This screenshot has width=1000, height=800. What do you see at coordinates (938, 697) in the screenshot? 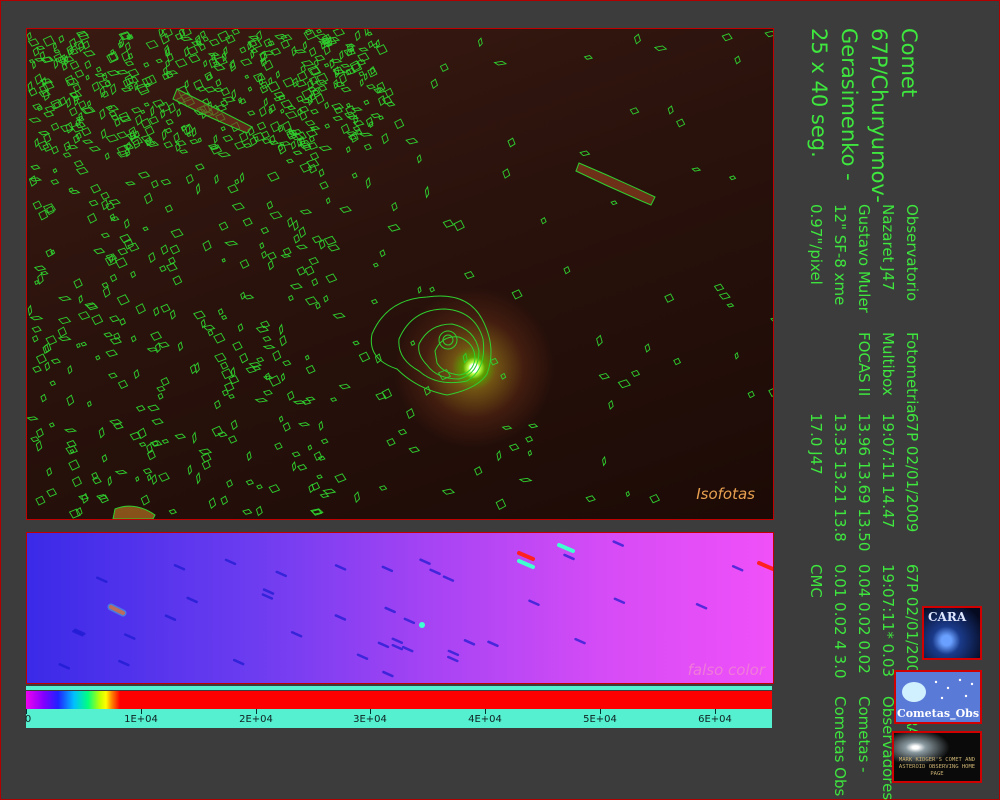
I see `cometas-obs-logo: Cometas_Obs` at bounding box center [938, 697].